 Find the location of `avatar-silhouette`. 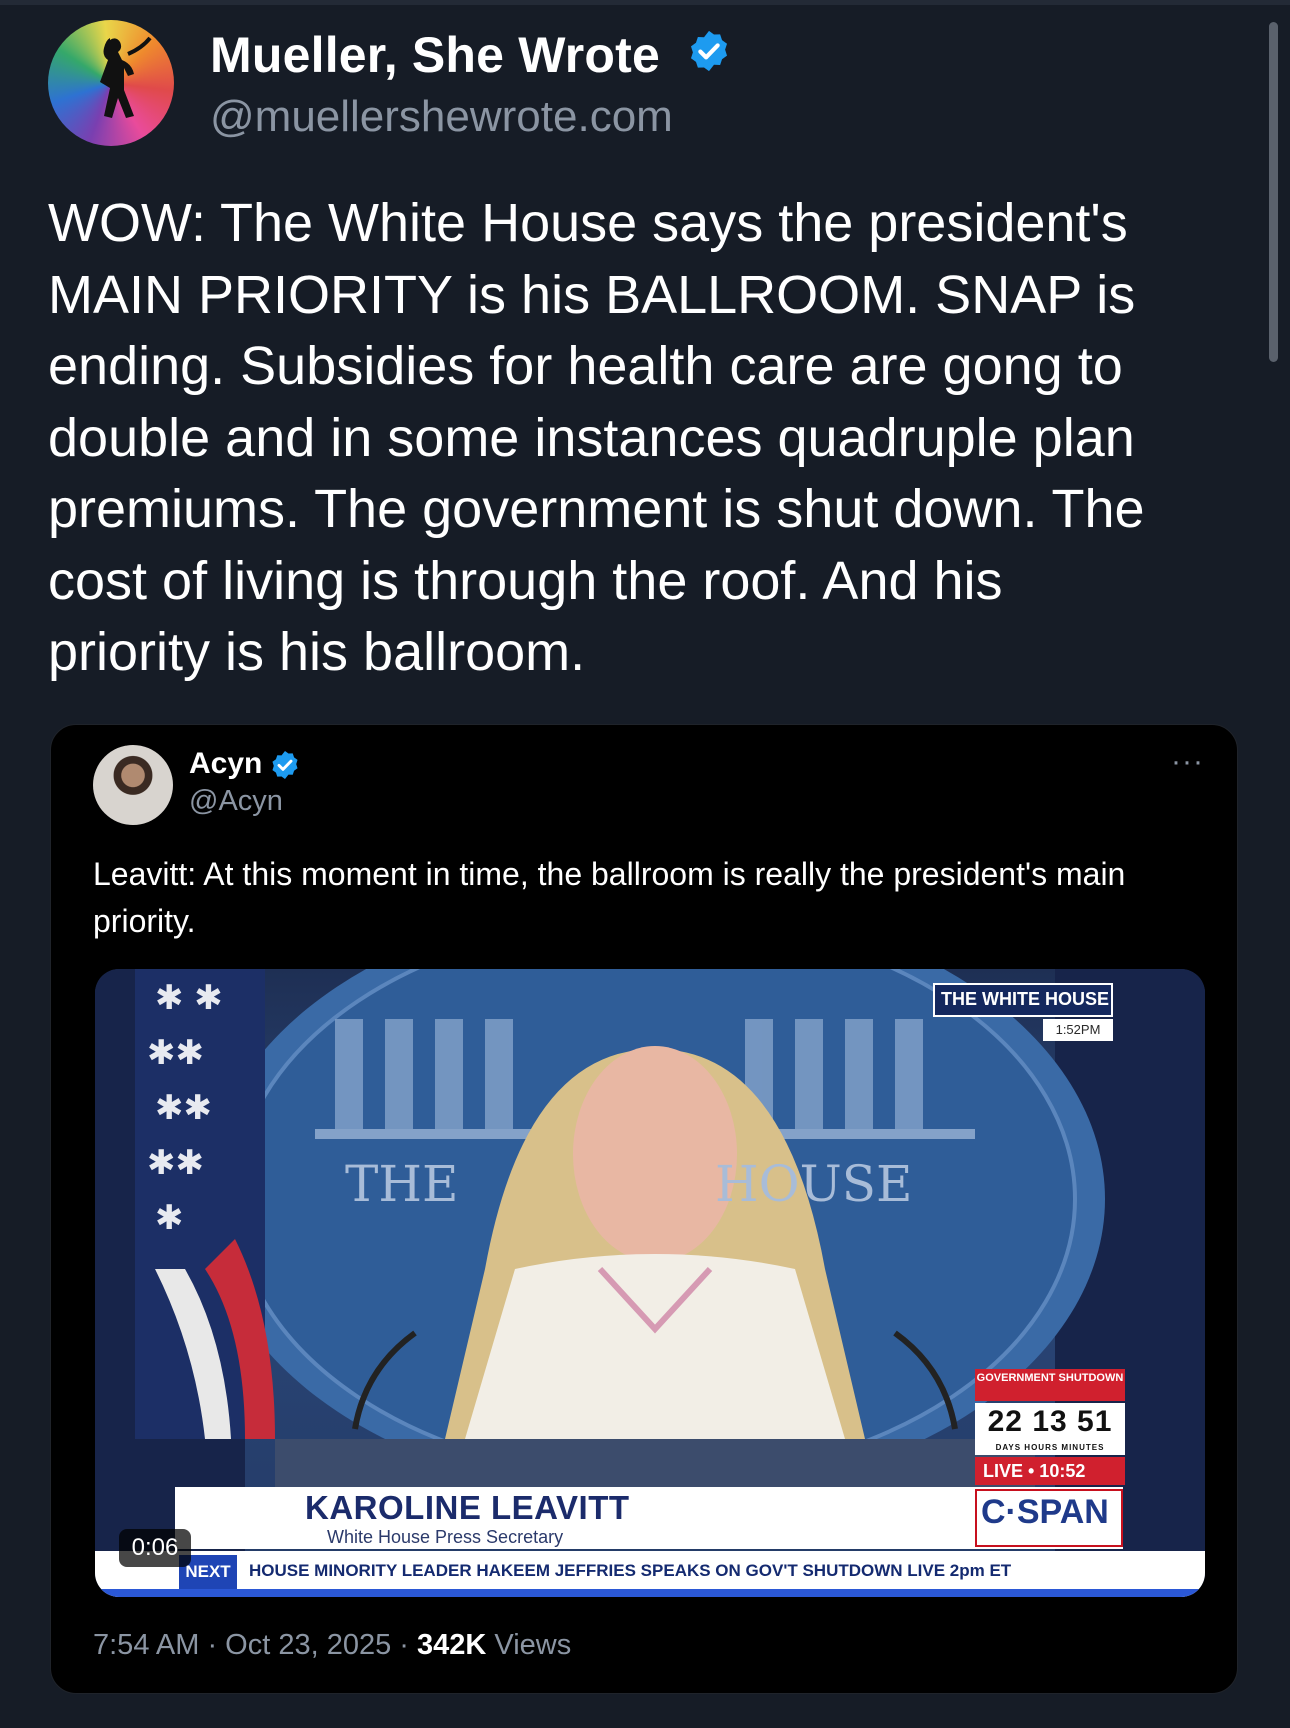

avatar-silhouette is located at coordinates (126, 77).